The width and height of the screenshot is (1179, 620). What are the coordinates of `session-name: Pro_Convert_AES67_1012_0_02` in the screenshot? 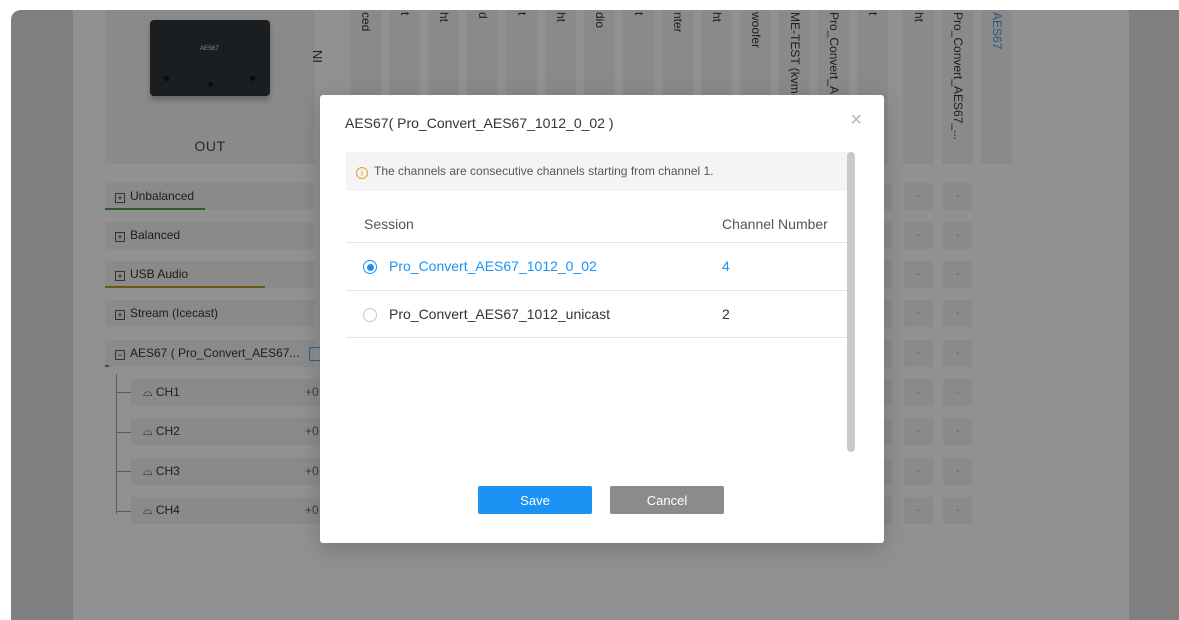 It's located at (493, 266).